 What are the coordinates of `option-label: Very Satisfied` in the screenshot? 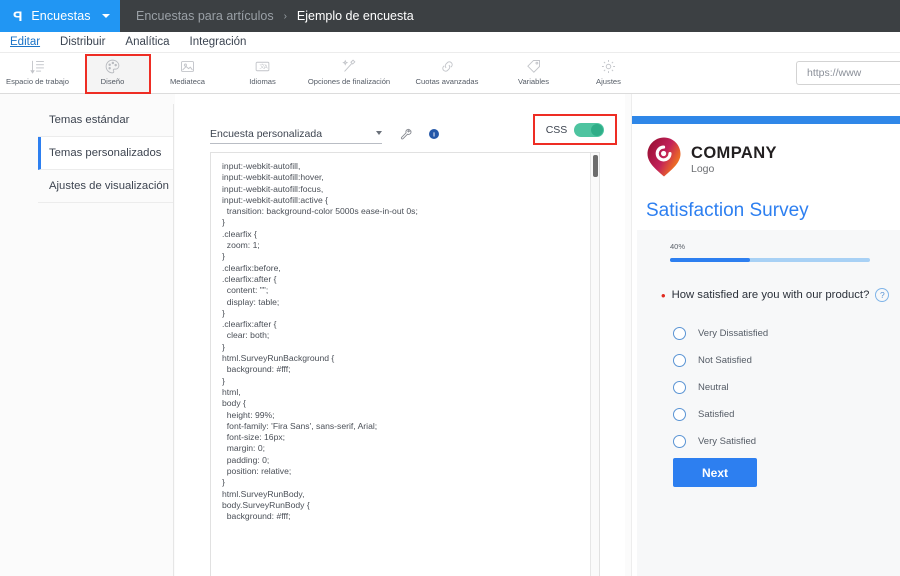 It's located at (727, 441).